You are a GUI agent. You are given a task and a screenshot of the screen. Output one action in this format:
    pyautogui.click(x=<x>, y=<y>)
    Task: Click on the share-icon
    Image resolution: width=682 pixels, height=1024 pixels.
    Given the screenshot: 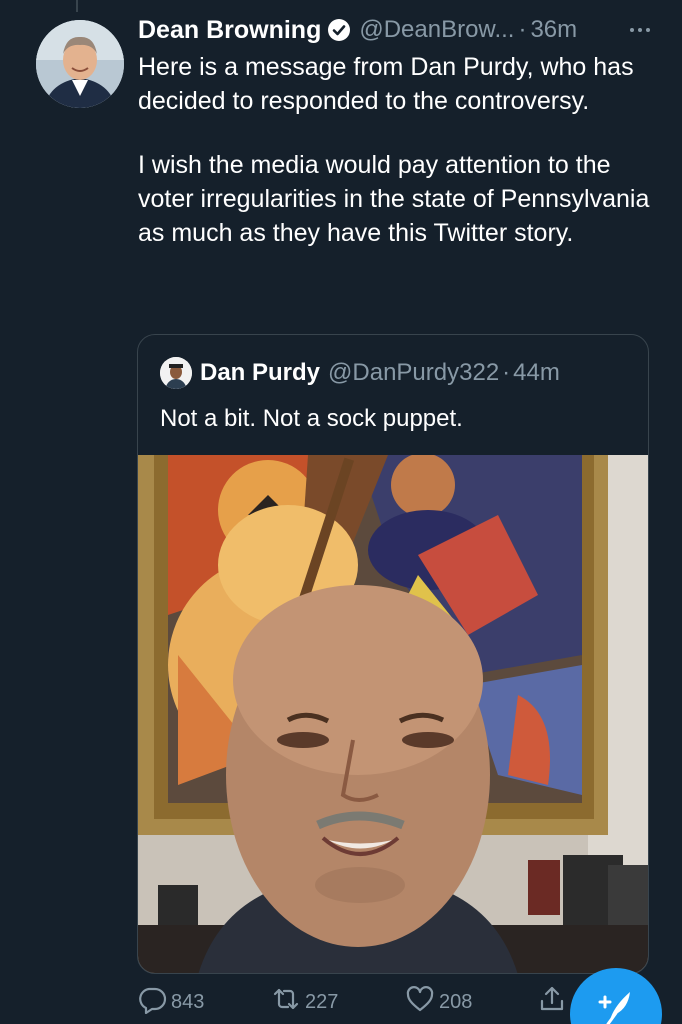 What is the action you would take?
    pyautogui.click(x=552, y=1002)
    